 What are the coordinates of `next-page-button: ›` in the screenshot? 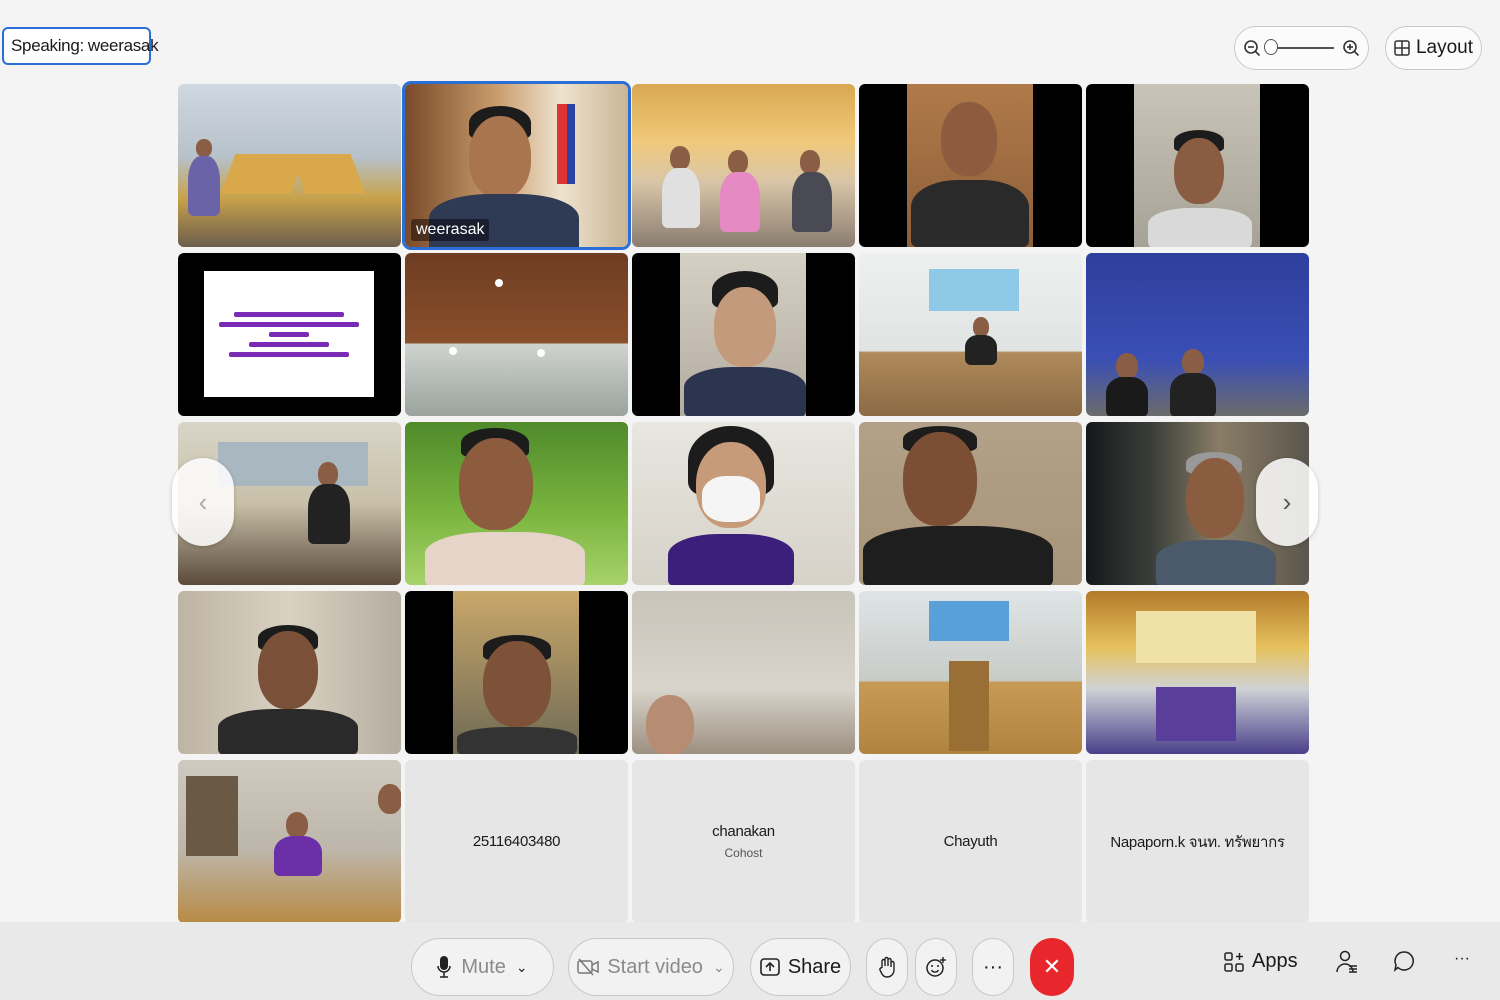 It's located at (1287, 502).